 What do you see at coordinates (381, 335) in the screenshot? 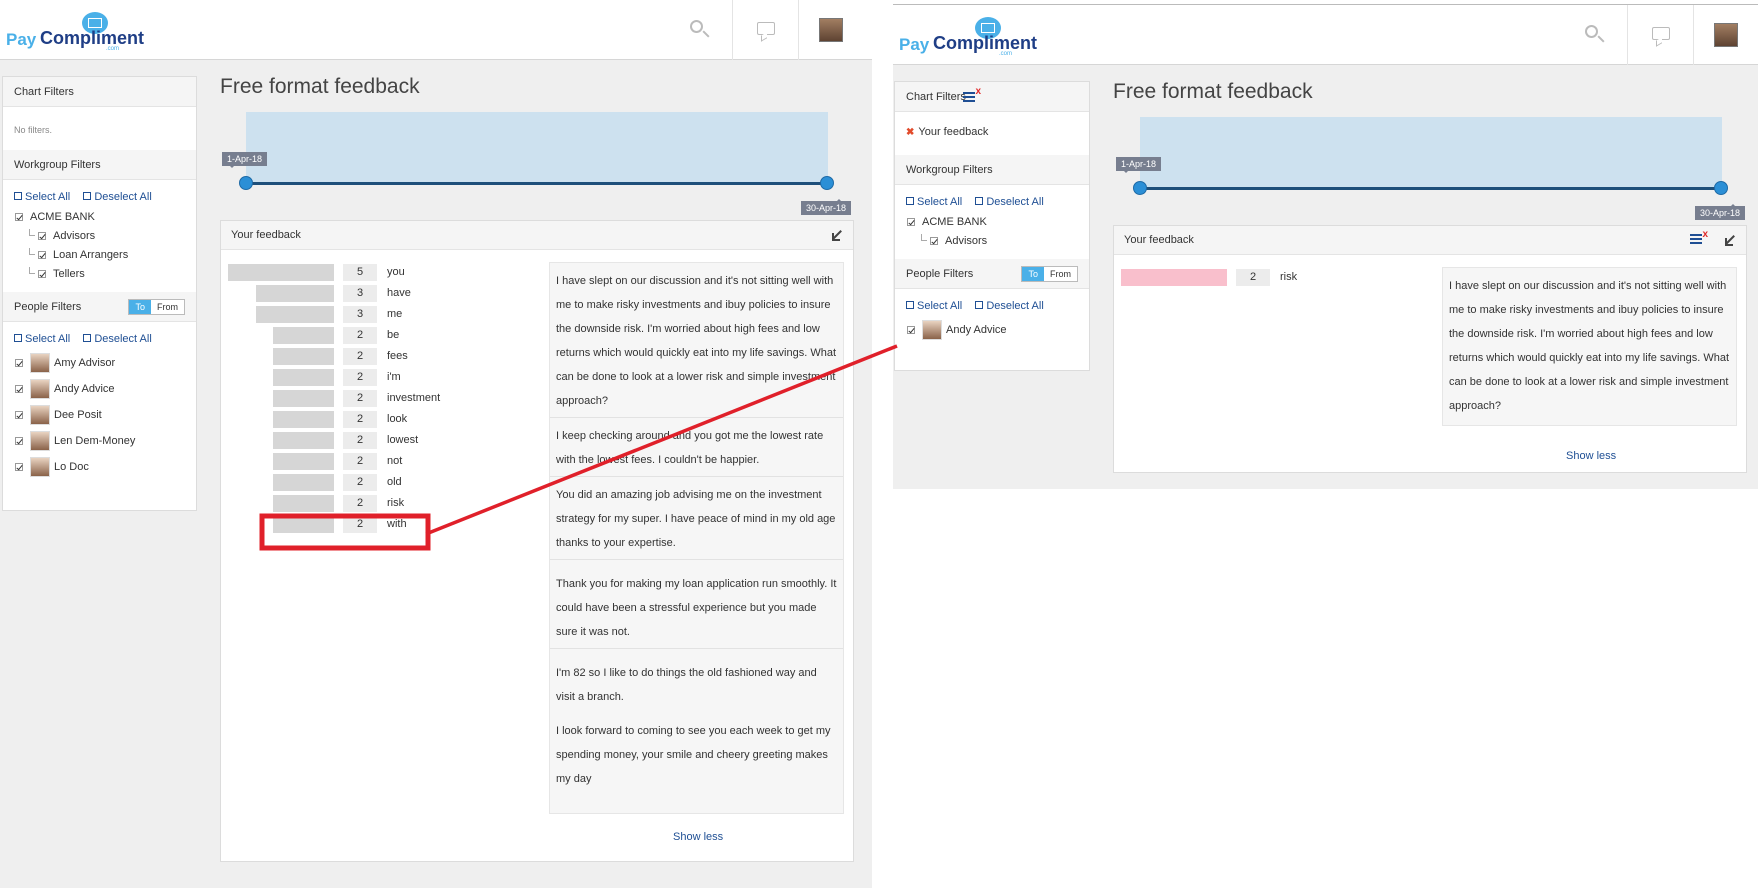
I see `word-row-be: 2 be` at bounding box center [381, 335].